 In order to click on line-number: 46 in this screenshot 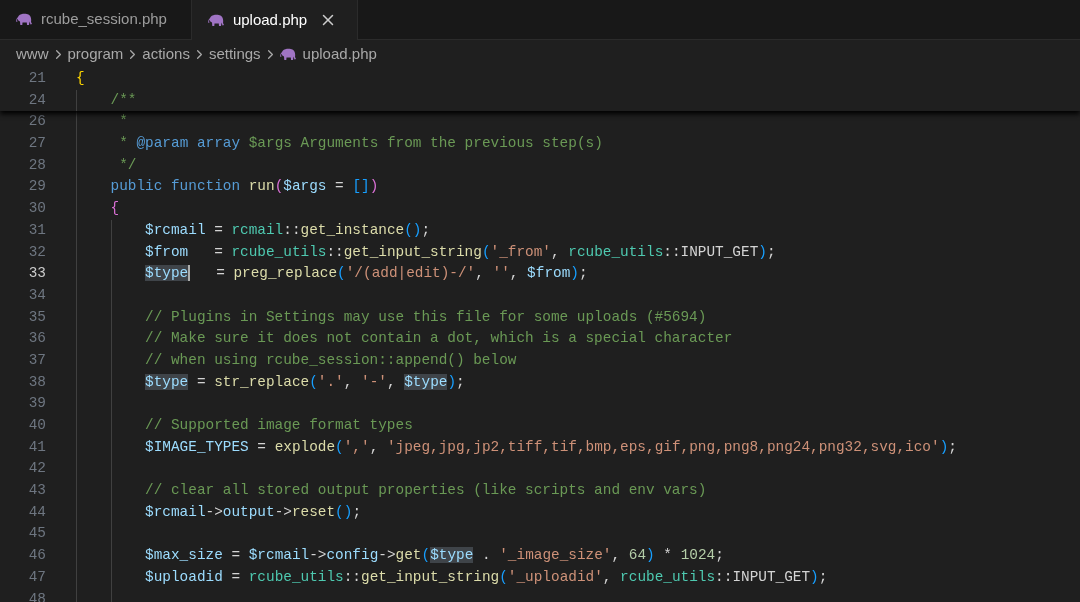, I will do `click(36, 556)`.